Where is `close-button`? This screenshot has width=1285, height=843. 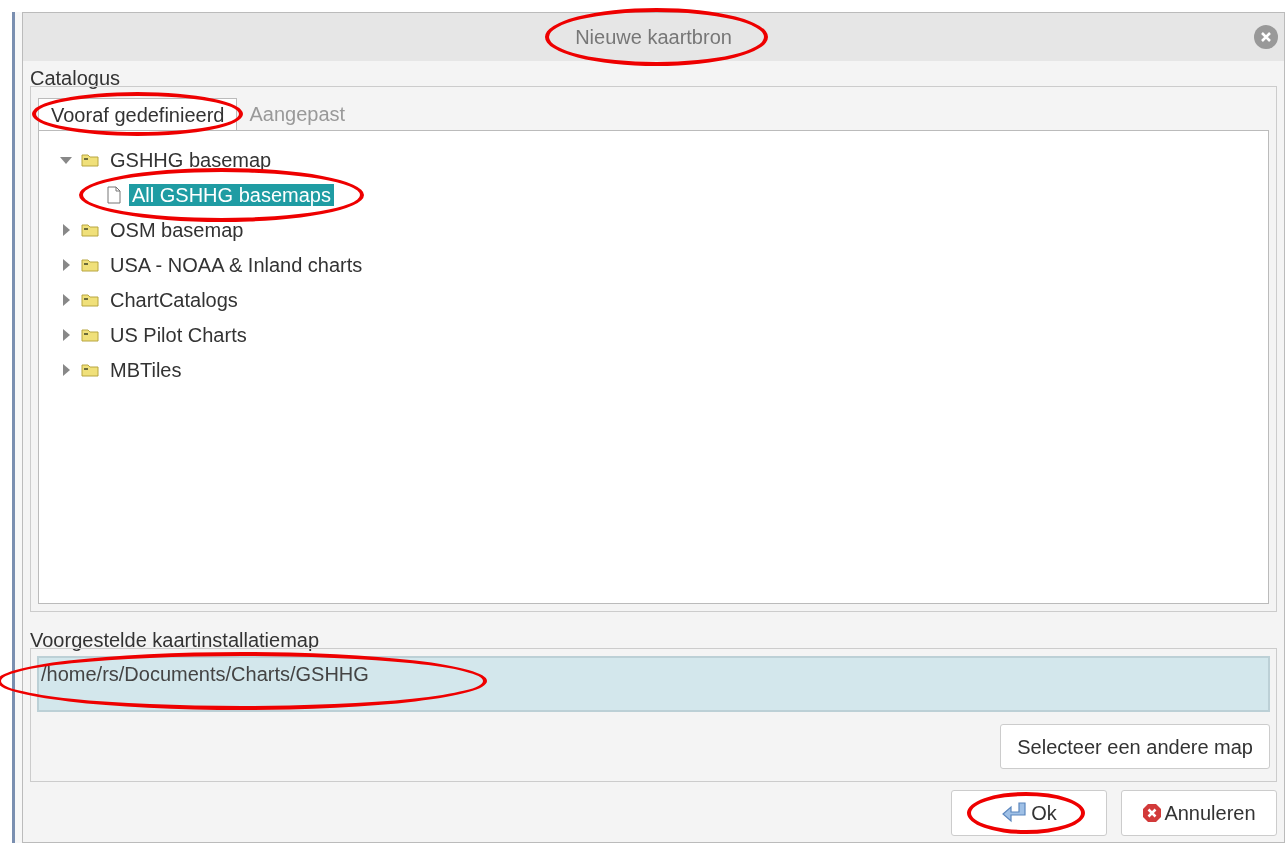 close-button is located at coordinates (1266, 37).